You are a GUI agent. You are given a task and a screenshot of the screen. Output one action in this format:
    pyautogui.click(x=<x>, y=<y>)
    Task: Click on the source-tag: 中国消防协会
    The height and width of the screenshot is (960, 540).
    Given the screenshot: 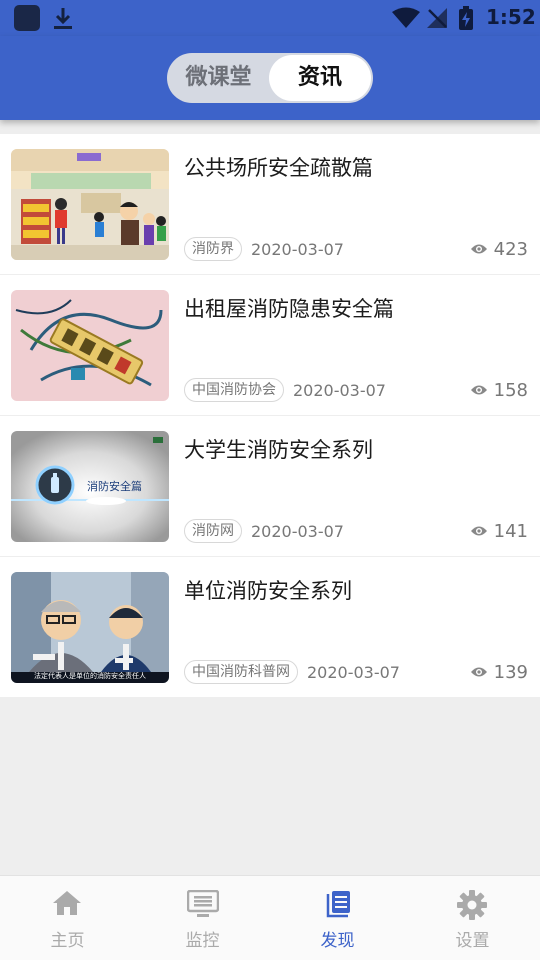 What is the action you would take?
    pyautogui.click(x=234, y=390)
    